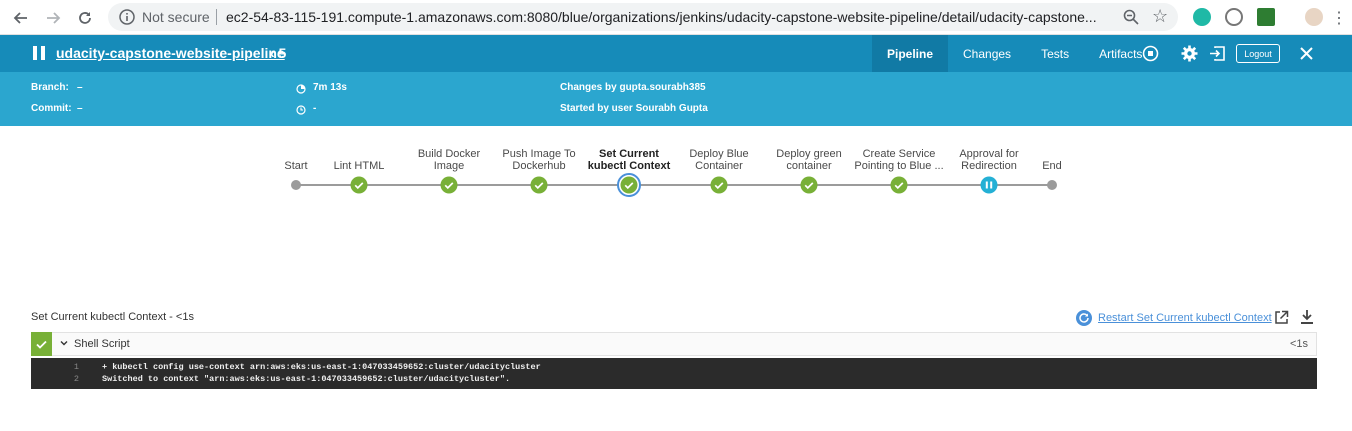  I want to click on zoom-icon, so click(1131, 17).